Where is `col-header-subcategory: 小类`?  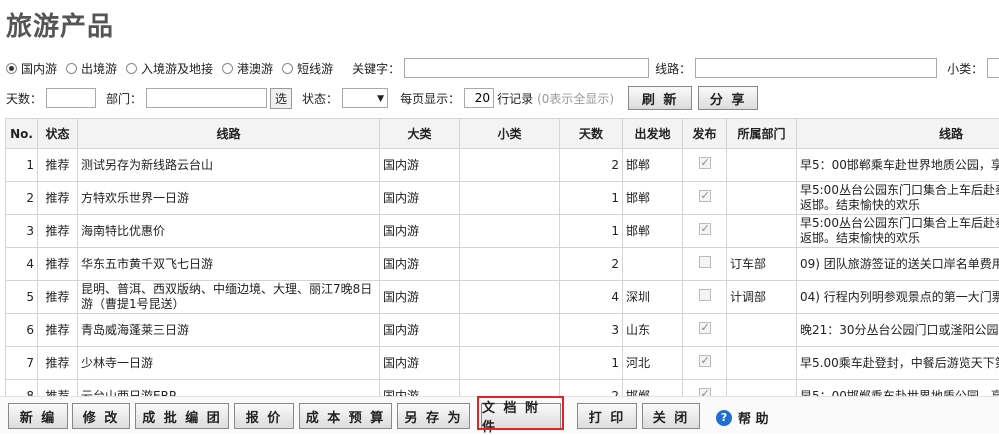 col-header-subcategory: 小类 is located at coordinates (510, 134).